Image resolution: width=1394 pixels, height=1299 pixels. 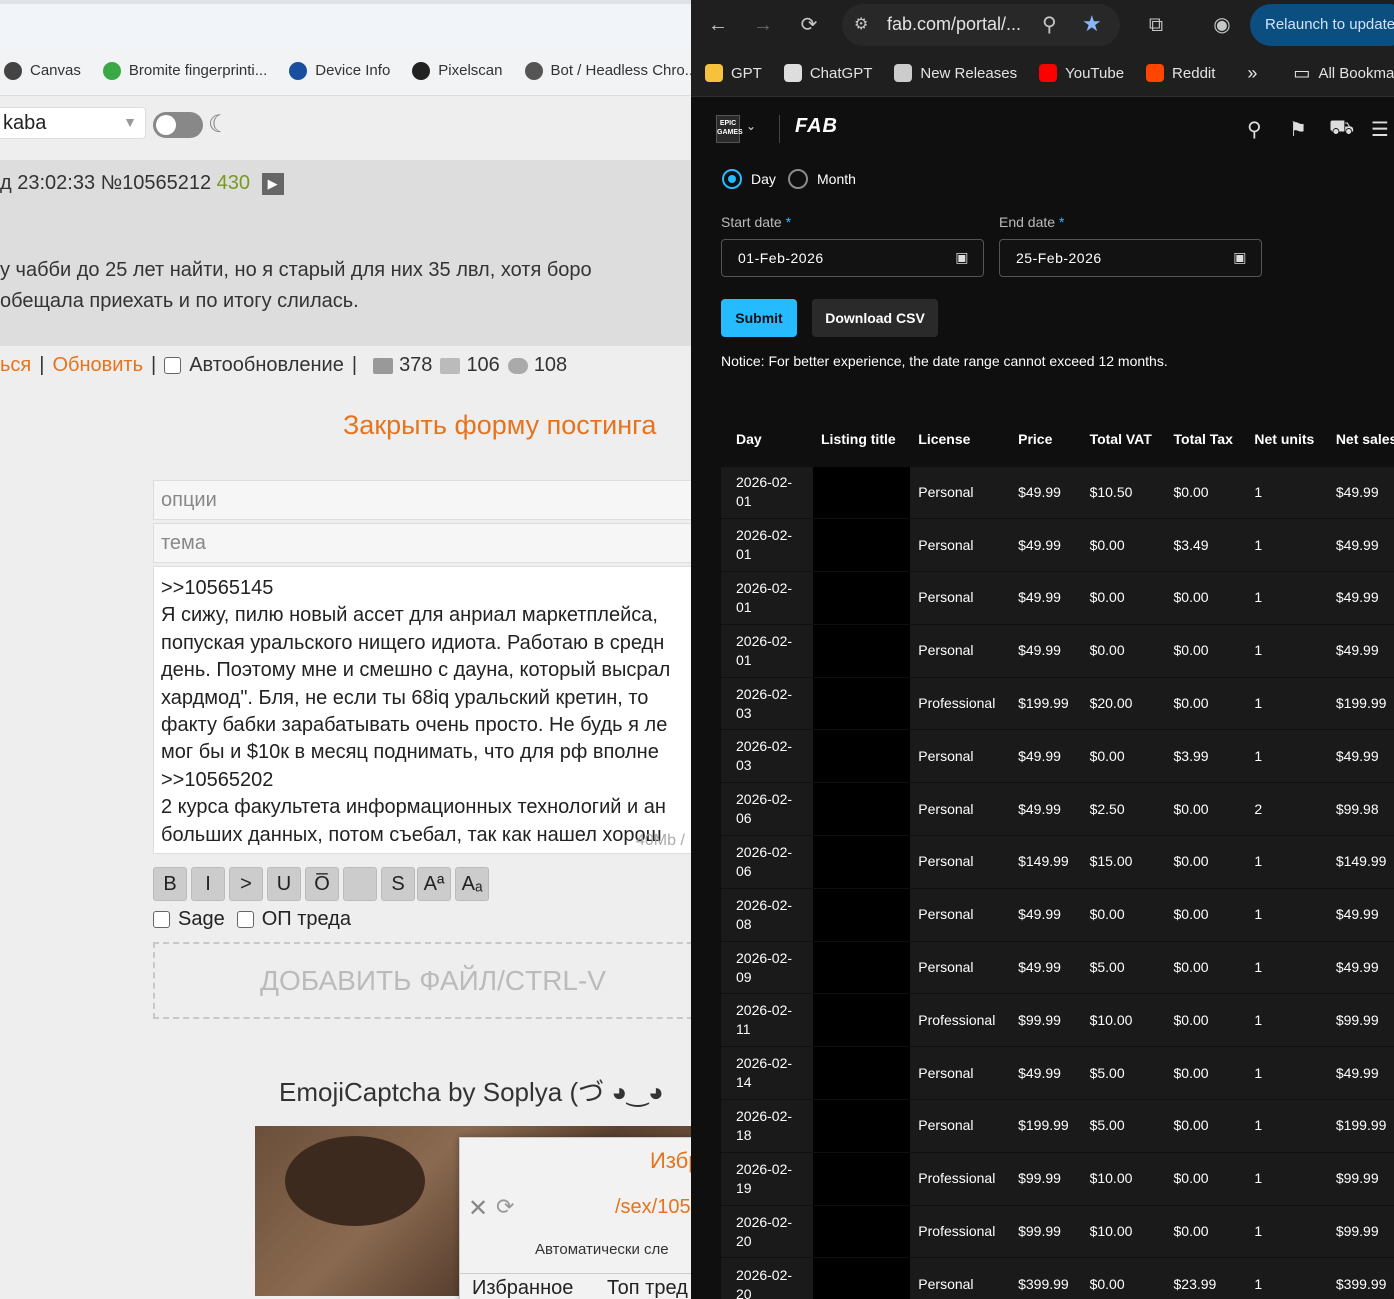 What do you see at coordinates (759, 318) in the screenshot?
I see `submit-button: Submit` at bounding box center [759, 318].